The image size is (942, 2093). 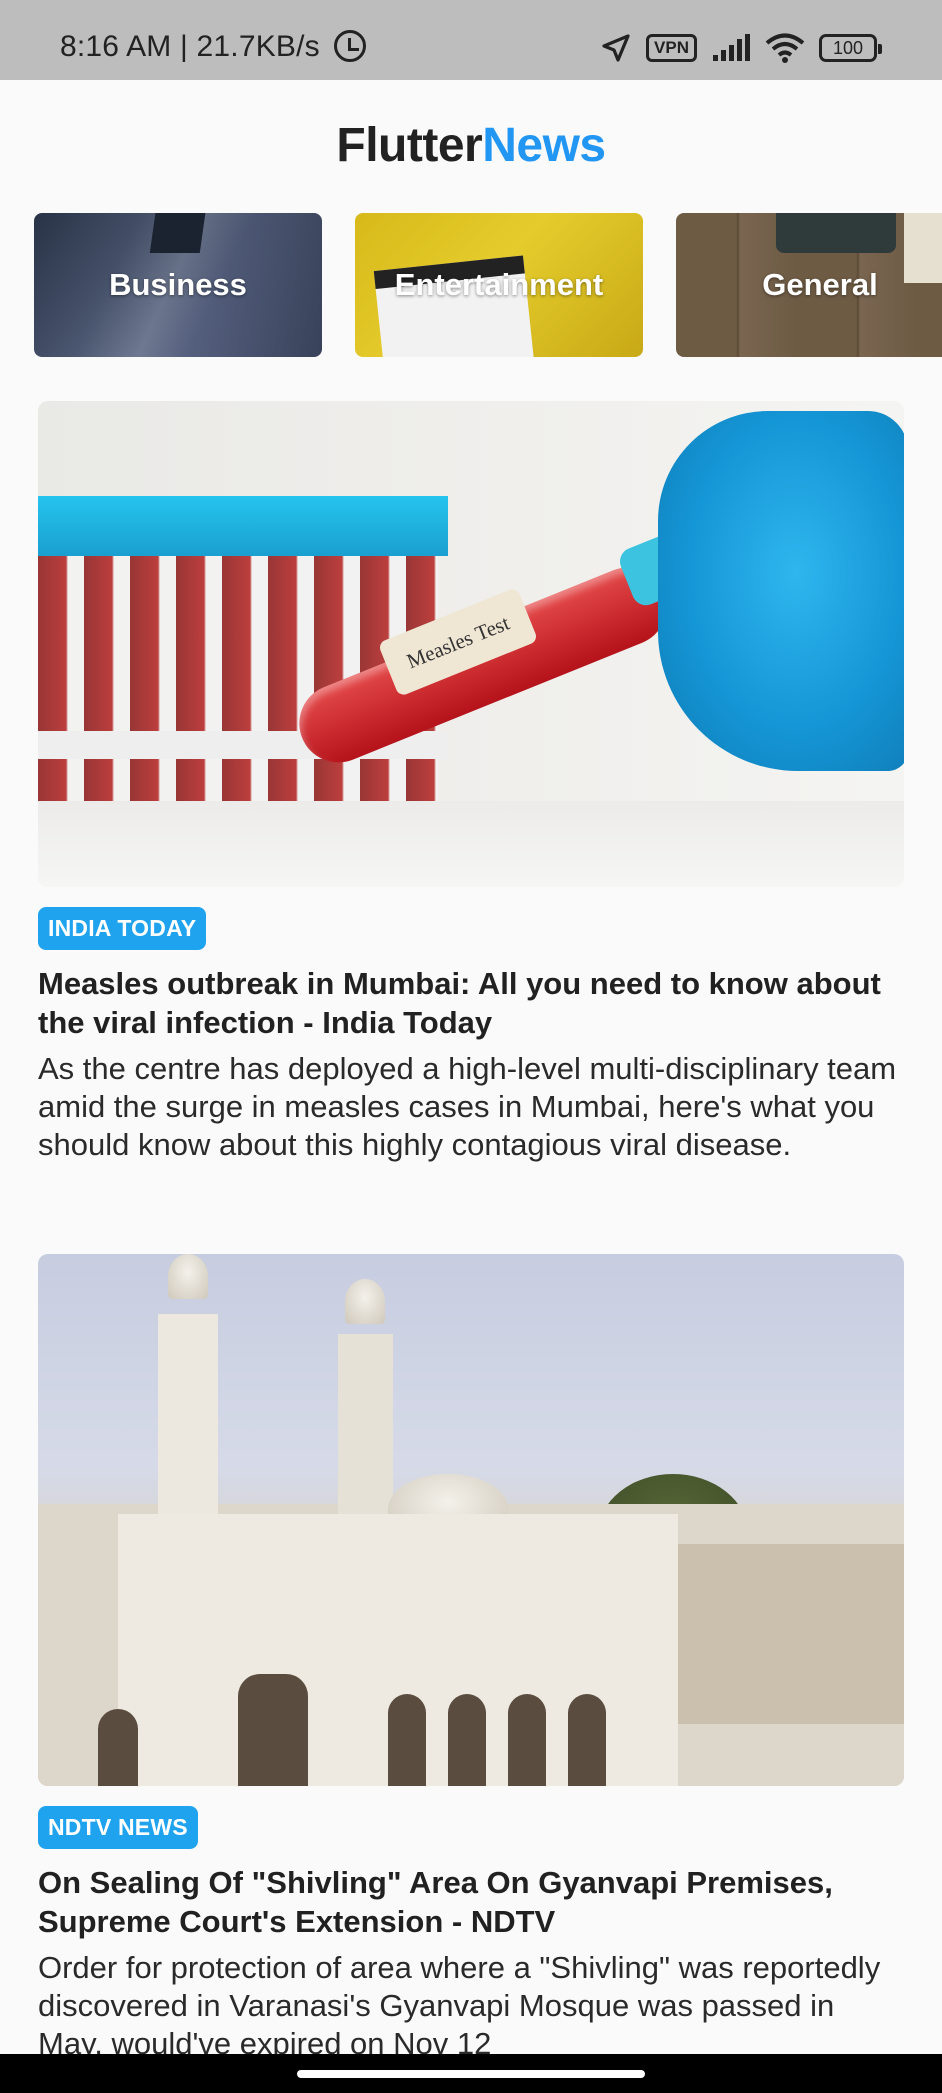 What do you see at coordinates (471, 844) in the screenshot?
I see `table-surface` at bounding box center [471, 844].